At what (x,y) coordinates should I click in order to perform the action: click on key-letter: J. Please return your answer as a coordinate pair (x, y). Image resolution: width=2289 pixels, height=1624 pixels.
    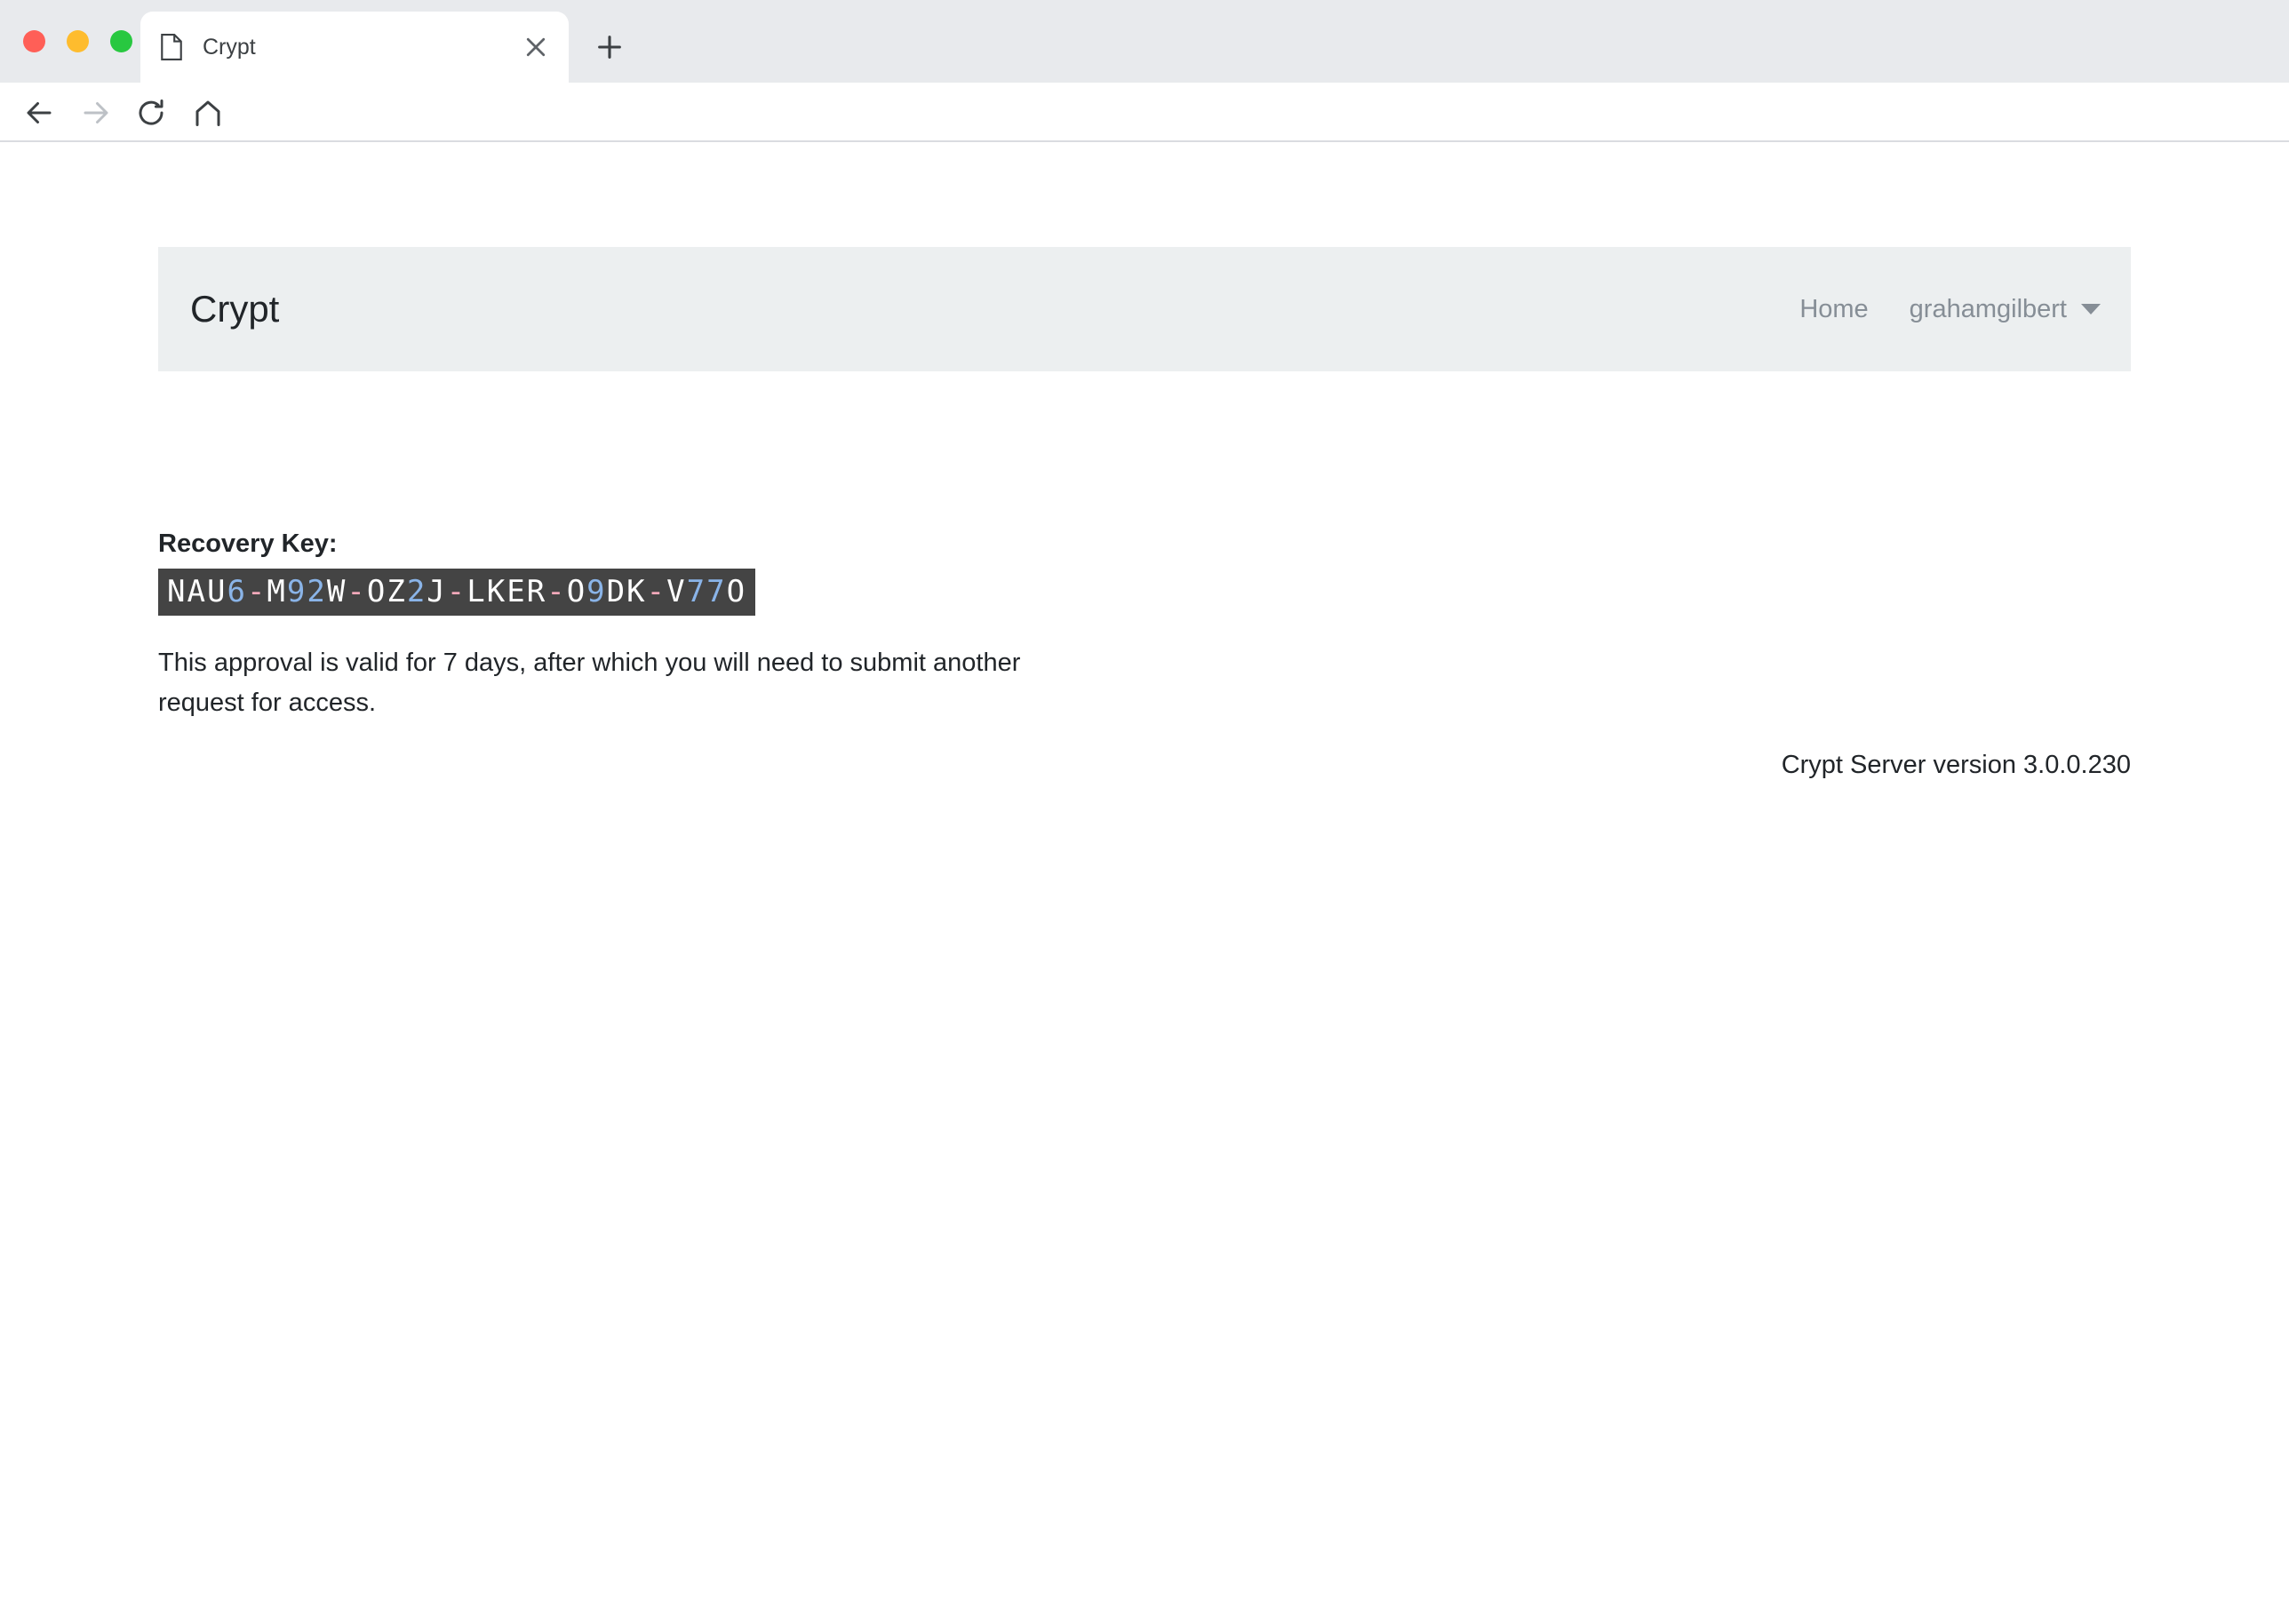
    Looking at the image, I should click on (437, 591).